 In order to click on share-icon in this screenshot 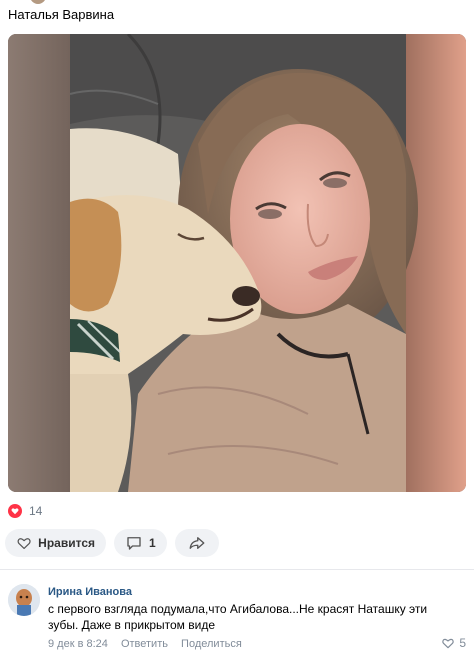, I will do `click(197, 543)`.